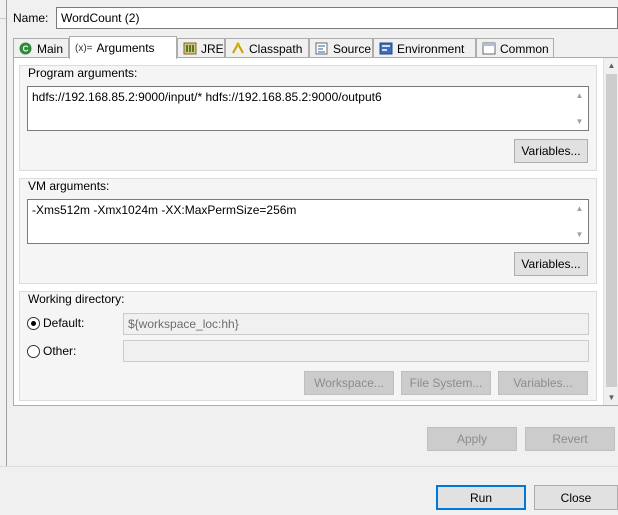 This screenshot has width=618, height=515. What do you see at coordinates (489, 49) in the screenshot?
I see `common-tab-icon` at bounding box center [489, 49].